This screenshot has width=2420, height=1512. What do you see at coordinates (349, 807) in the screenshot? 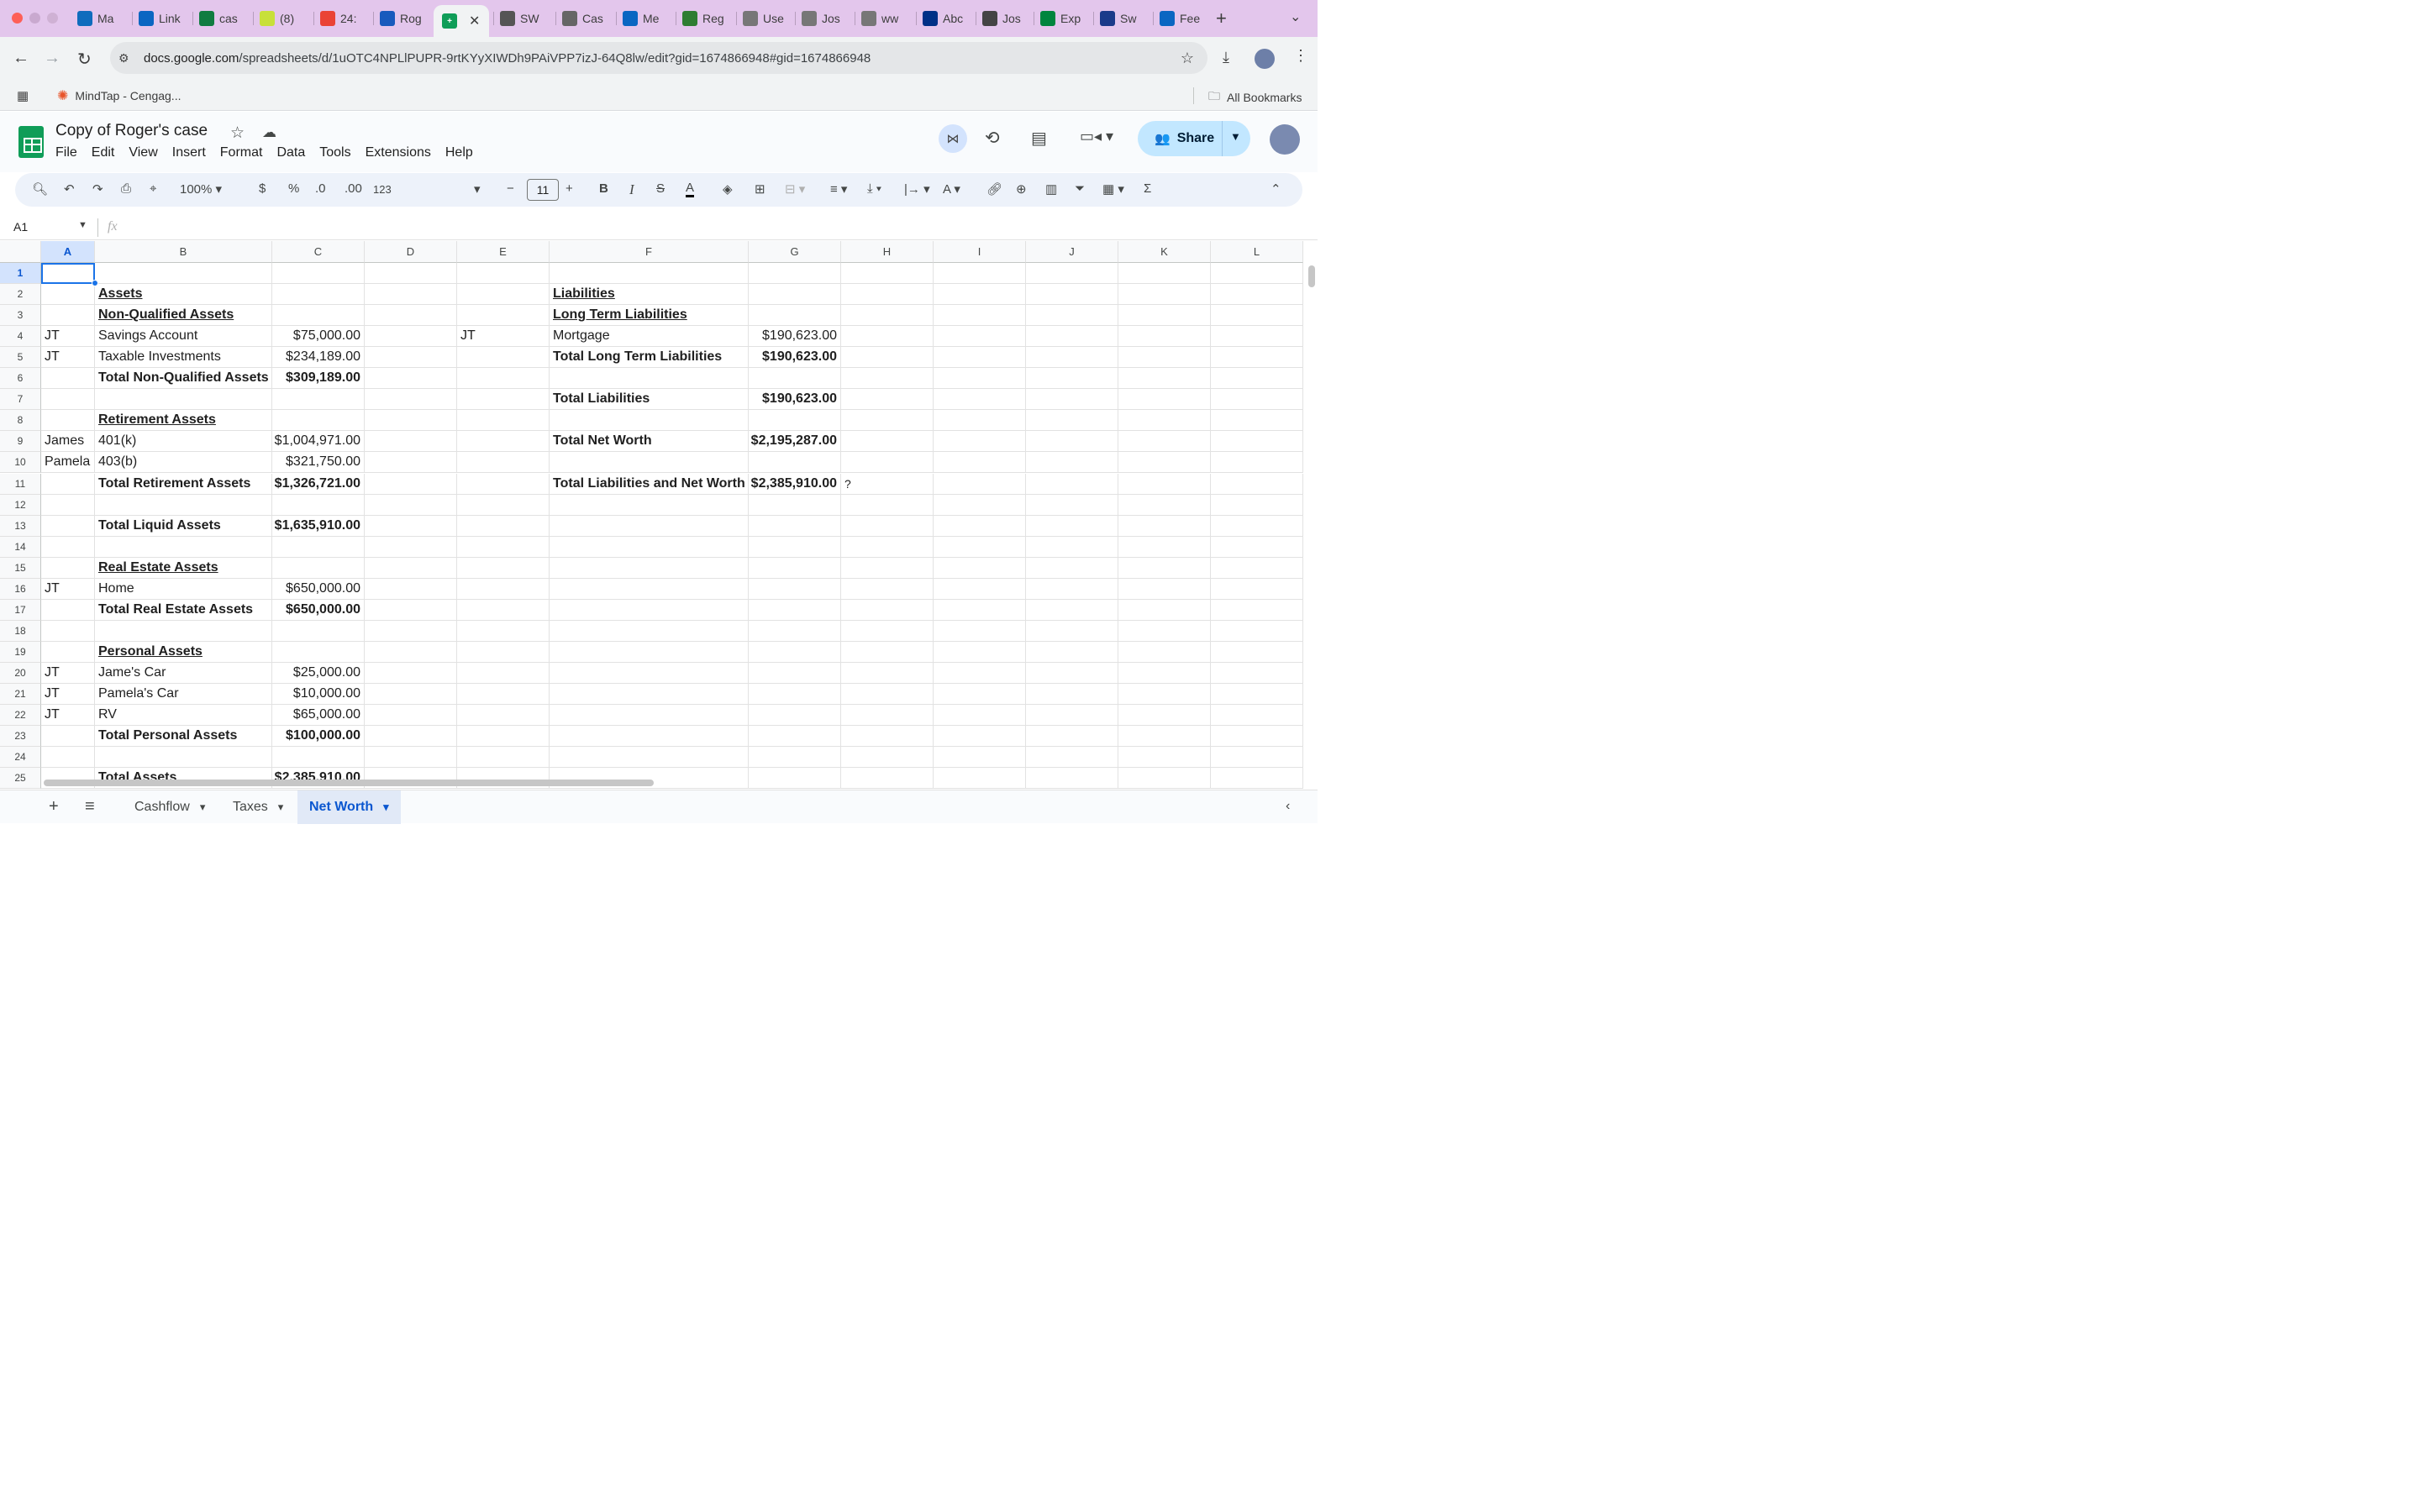
I see `sheet-tab-net-worth: Net Worth ▾` at bounding box center [349, 807].